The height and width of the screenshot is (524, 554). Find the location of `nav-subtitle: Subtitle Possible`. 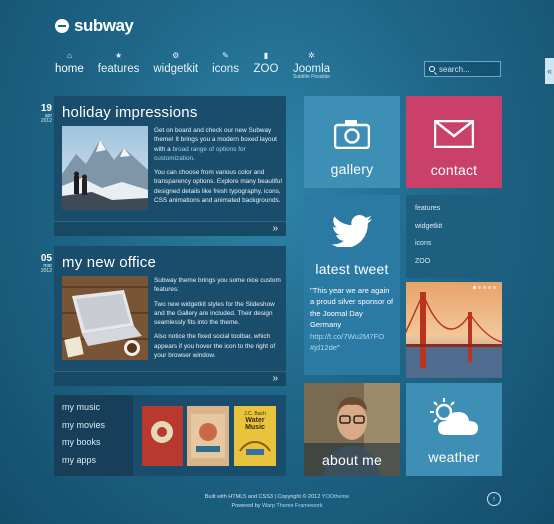

nav-subtitle: Subtitle Possible is located at coordinates (311, 77).